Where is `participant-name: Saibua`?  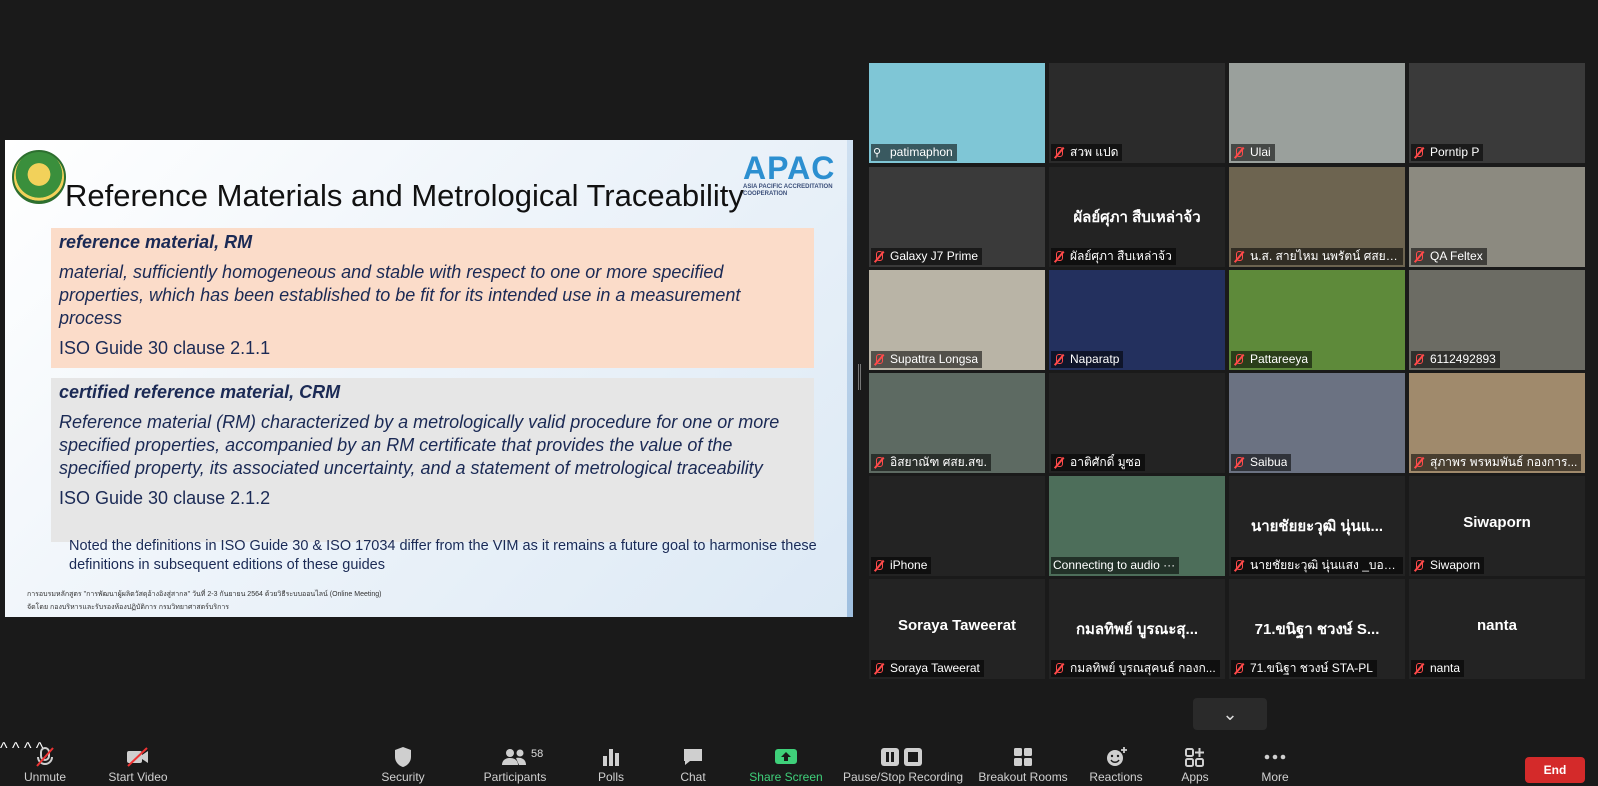
participant-name: Saibua is located at coordinates (1269, 462).